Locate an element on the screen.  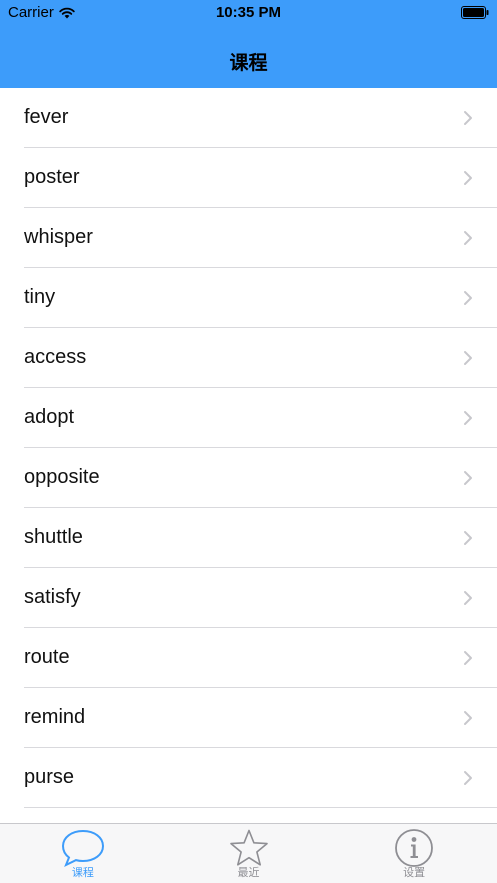
list-item: whisper is located at coordinates (248, 238).